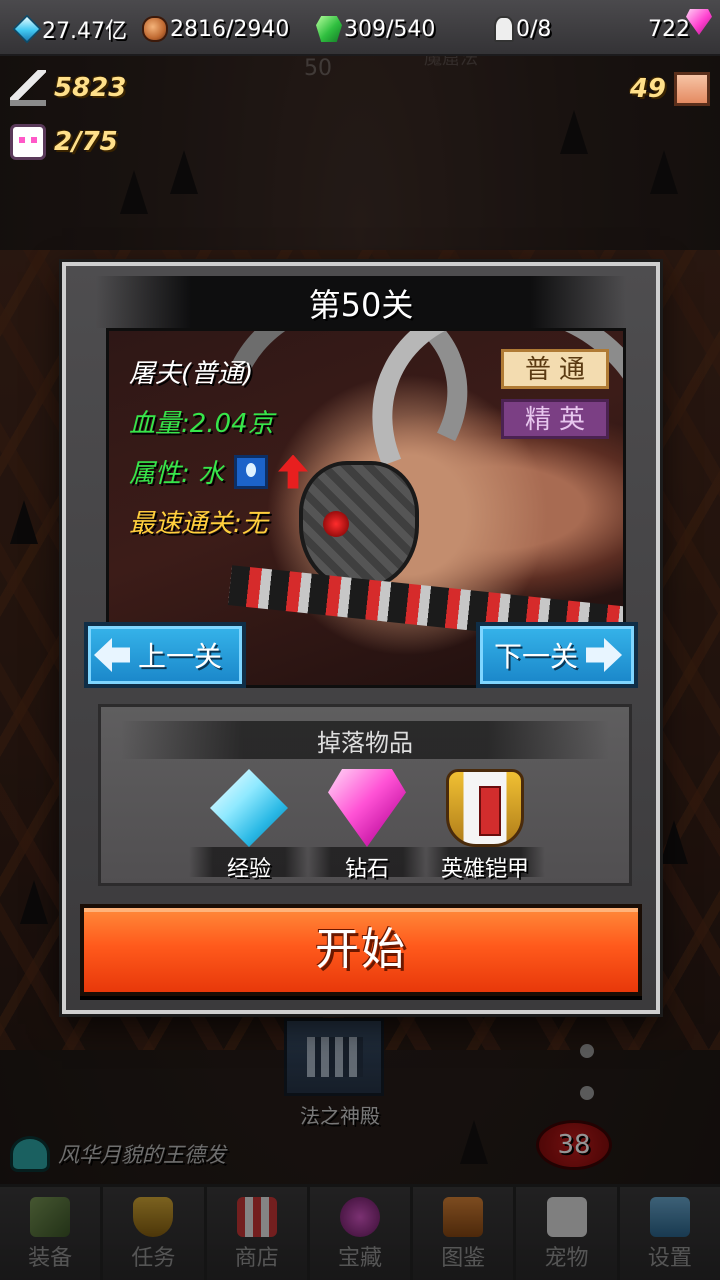 The image size is (720, 1280). Describe the element at coordinates (155, 29) in the screenshot. I see `meat-icon` at that location.